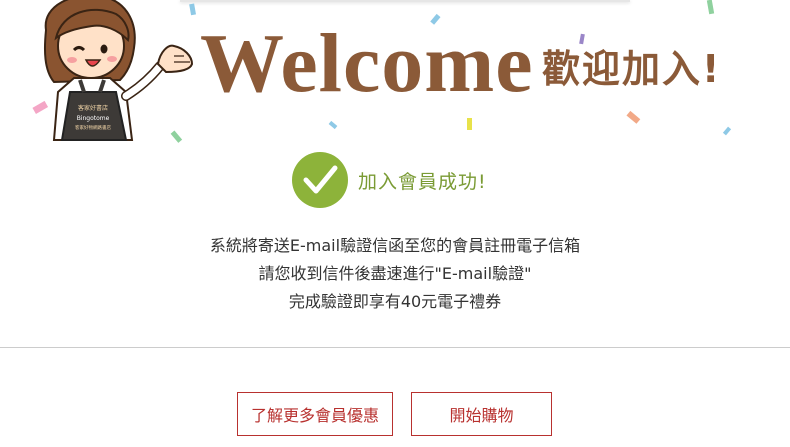 The height and width of the screenshot is (447, 790). Describe the element at coordinates (395, 245) in the screenshot. I see `instruction-line-1: 系統將寄送E-mail驗證信函至您的會員註冊電子信箱` at that location.